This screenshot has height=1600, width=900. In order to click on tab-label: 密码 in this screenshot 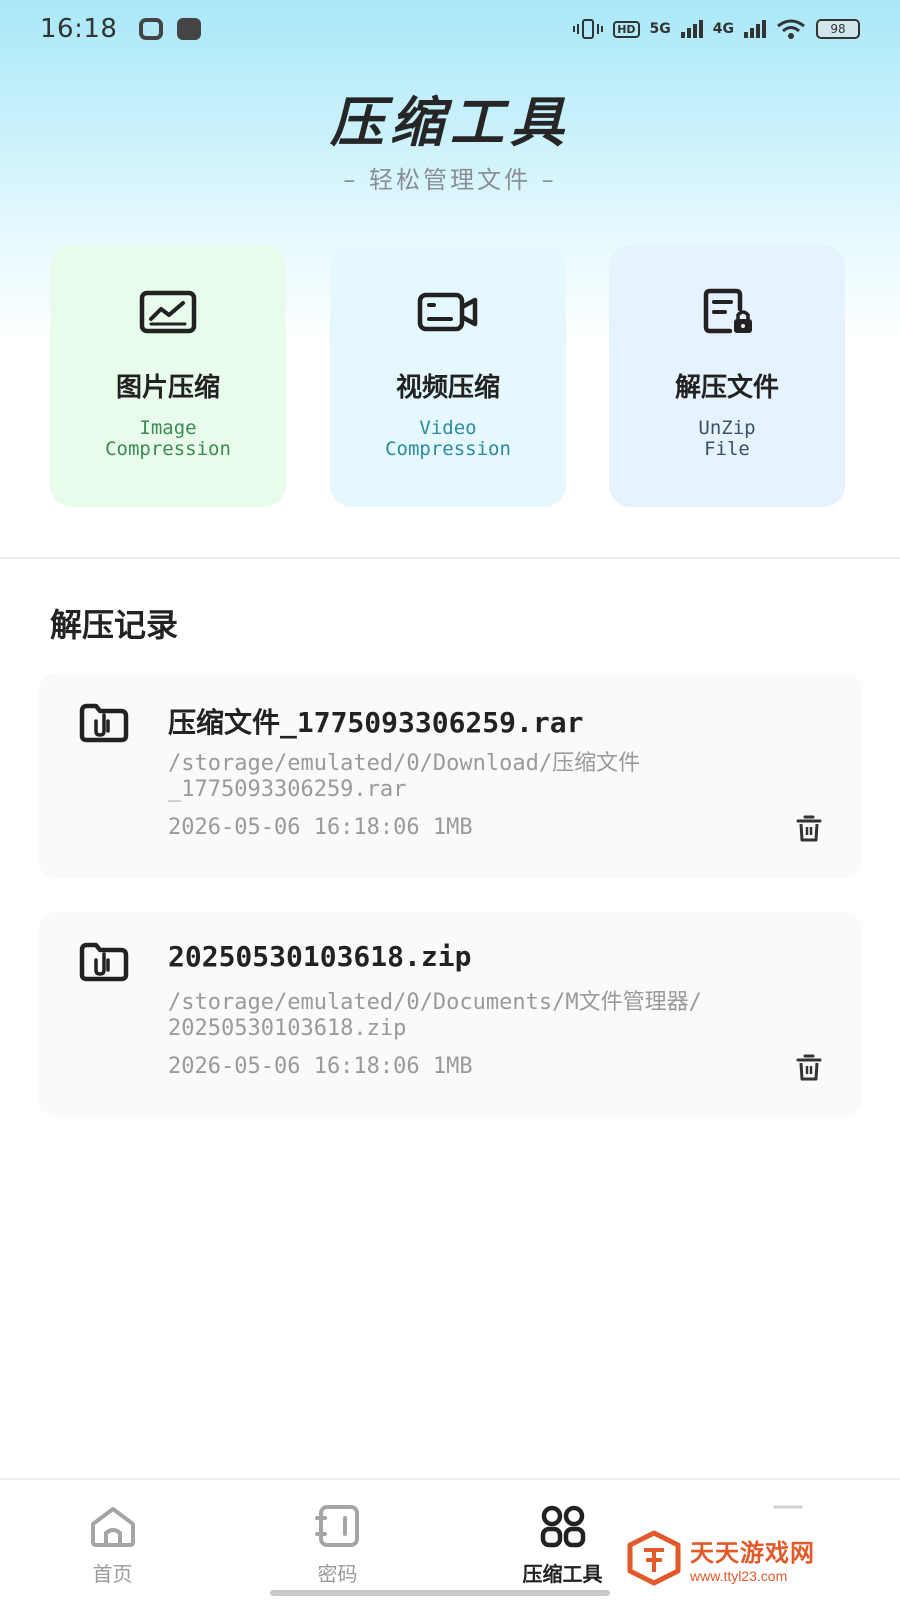, I will do `click(337, 1574)`.